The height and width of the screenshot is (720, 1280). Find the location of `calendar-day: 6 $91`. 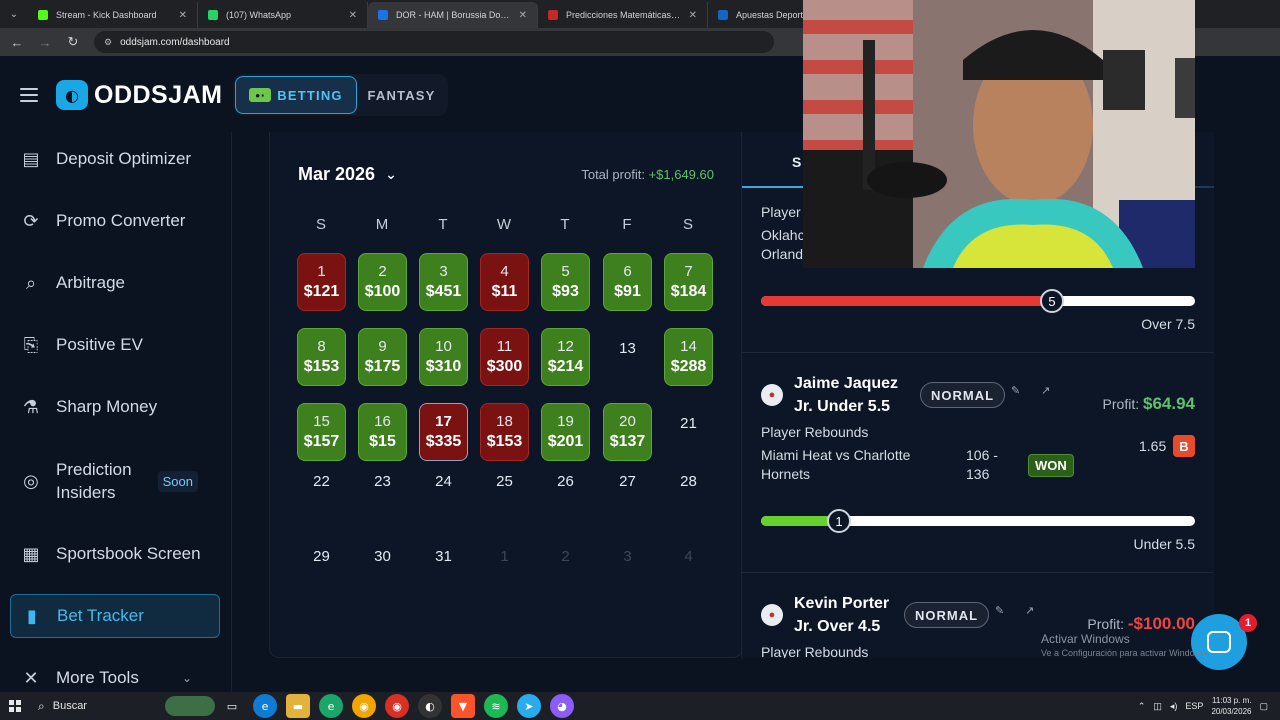

calendar-day: 6 $91 is located at coordinates (627, 282).